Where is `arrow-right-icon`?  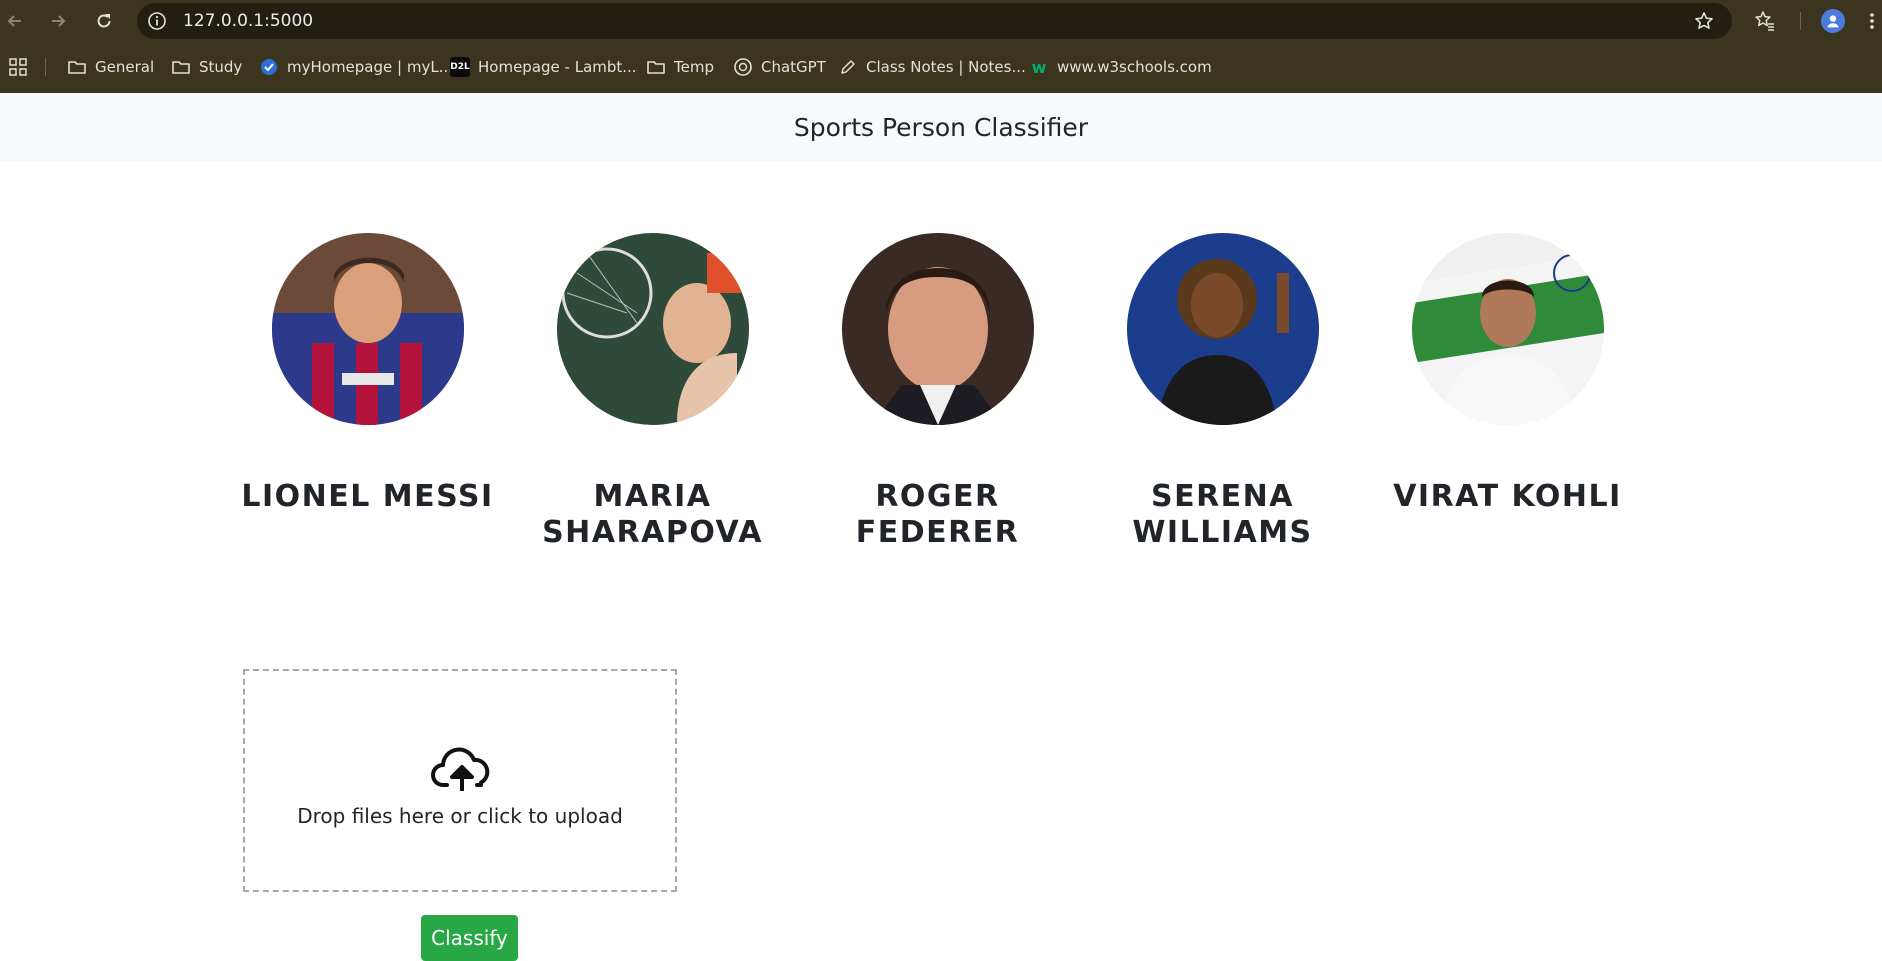
arrow-right-icon is located at coordinates (59, 21).